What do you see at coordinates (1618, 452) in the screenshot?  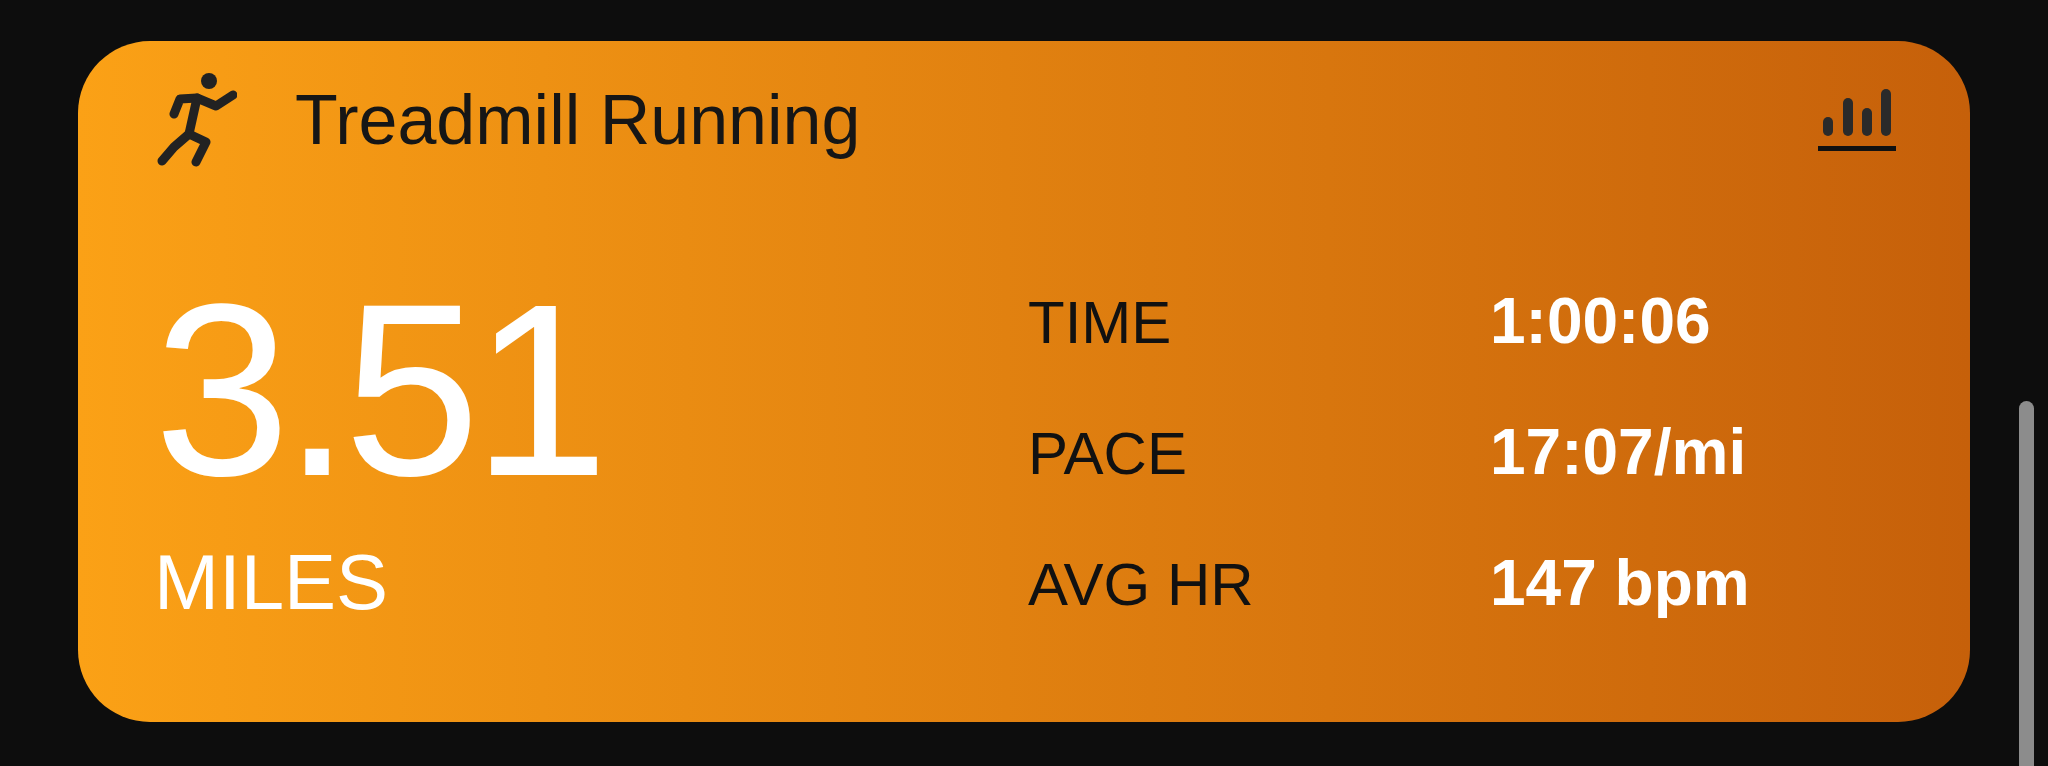 I see `metric-value: 17:07/mi` at bounding box center [1618, 452].